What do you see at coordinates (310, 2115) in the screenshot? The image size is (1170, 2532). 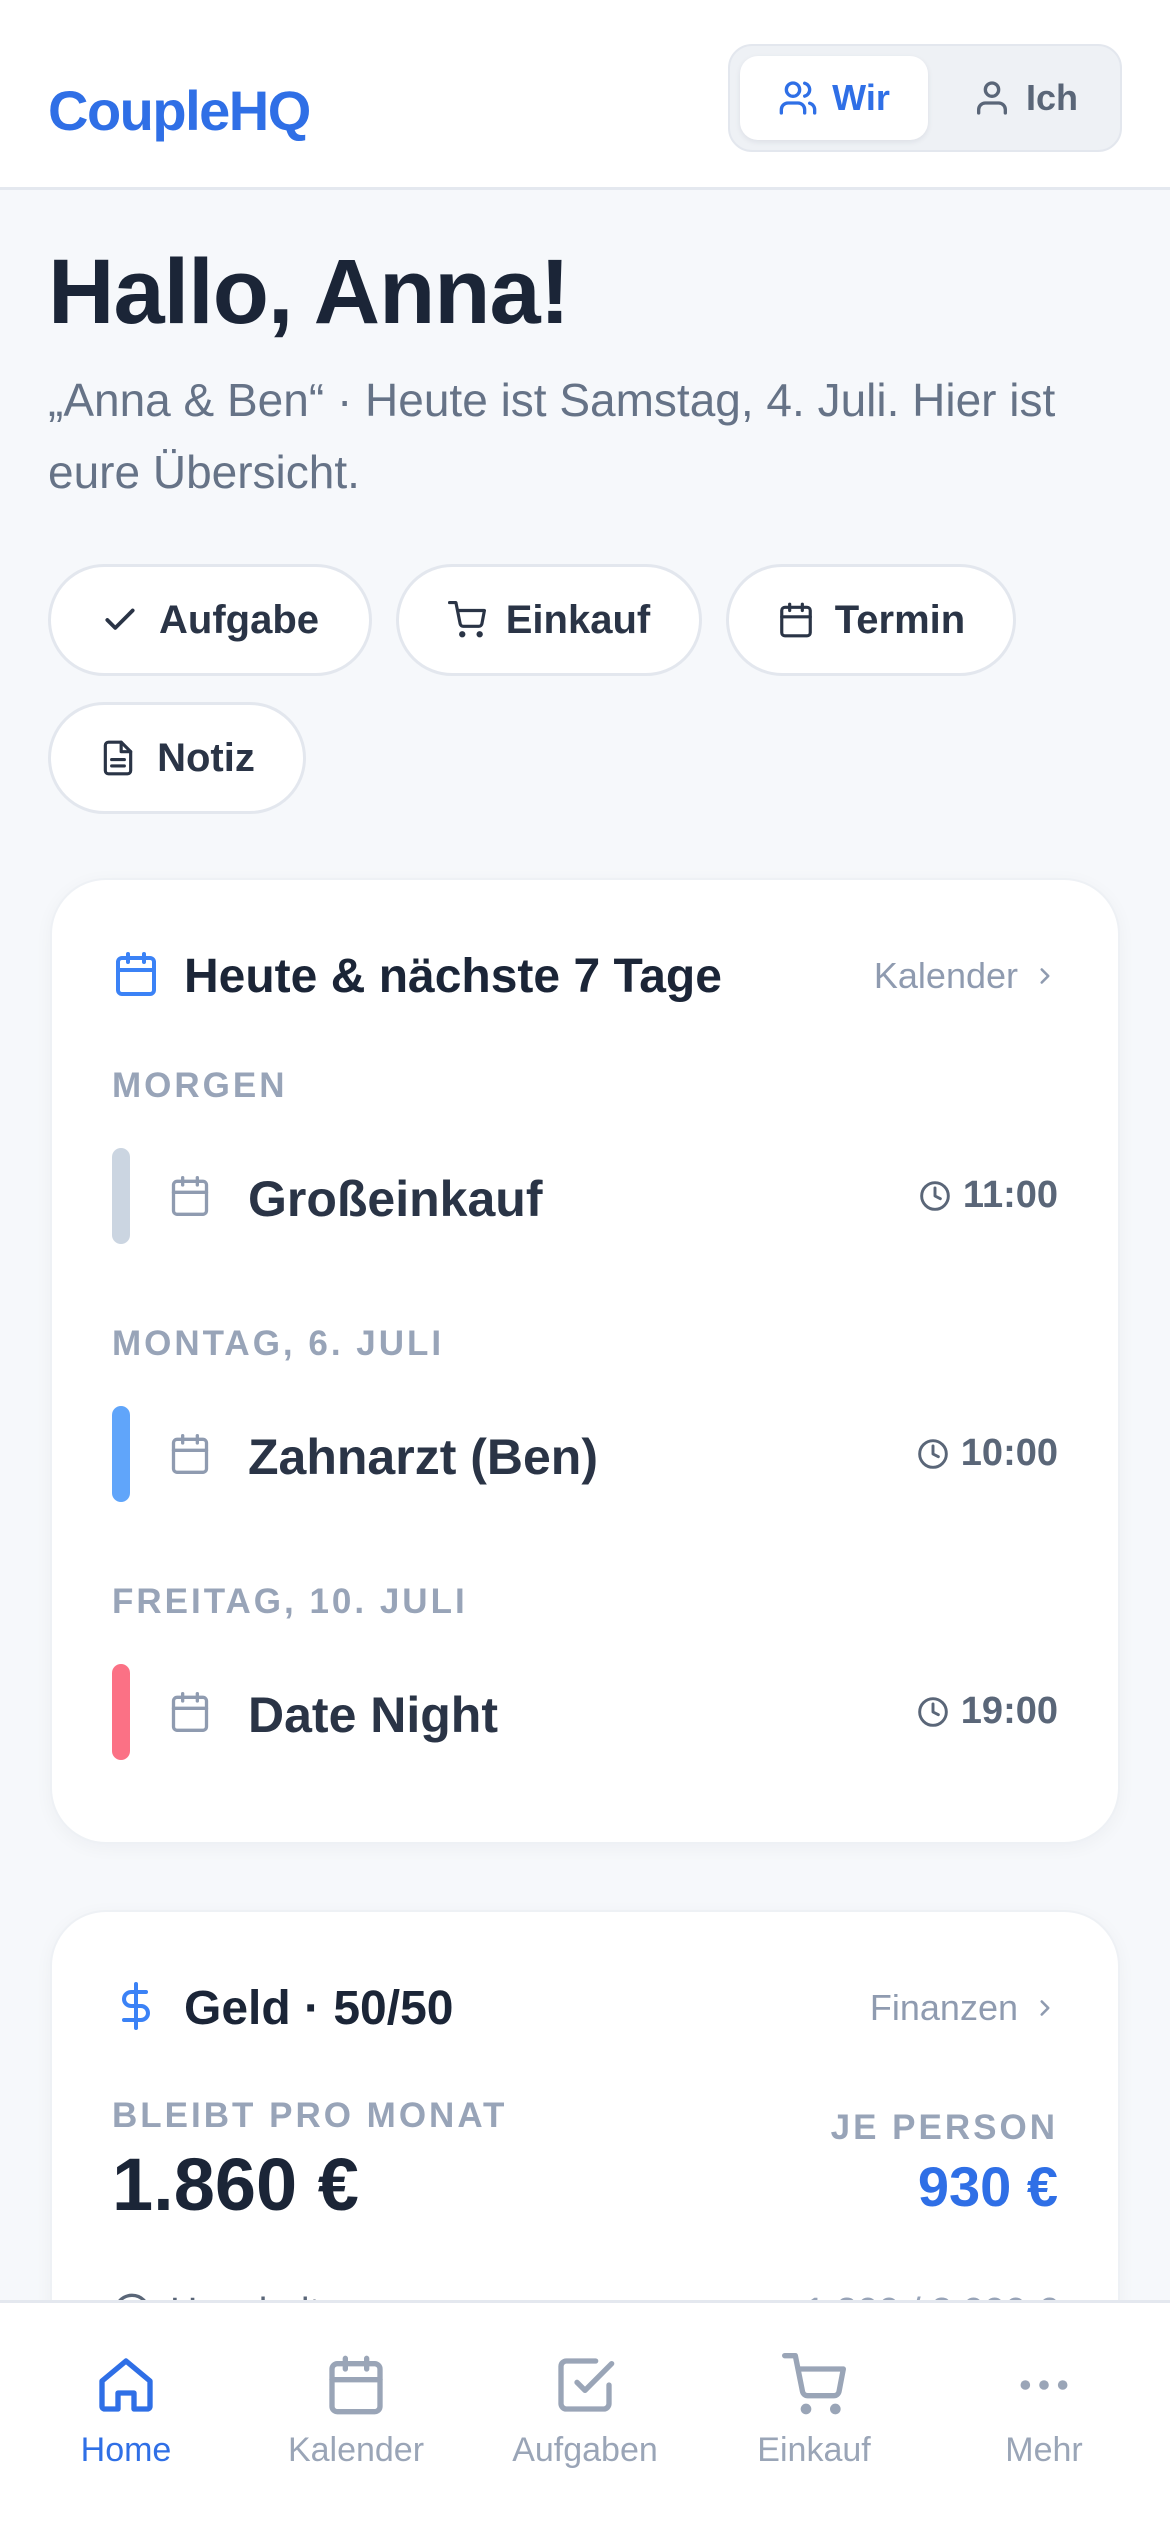 I see `remaining-label: BLEIBT PRO MONAT` at bounding box center [310, 2115].